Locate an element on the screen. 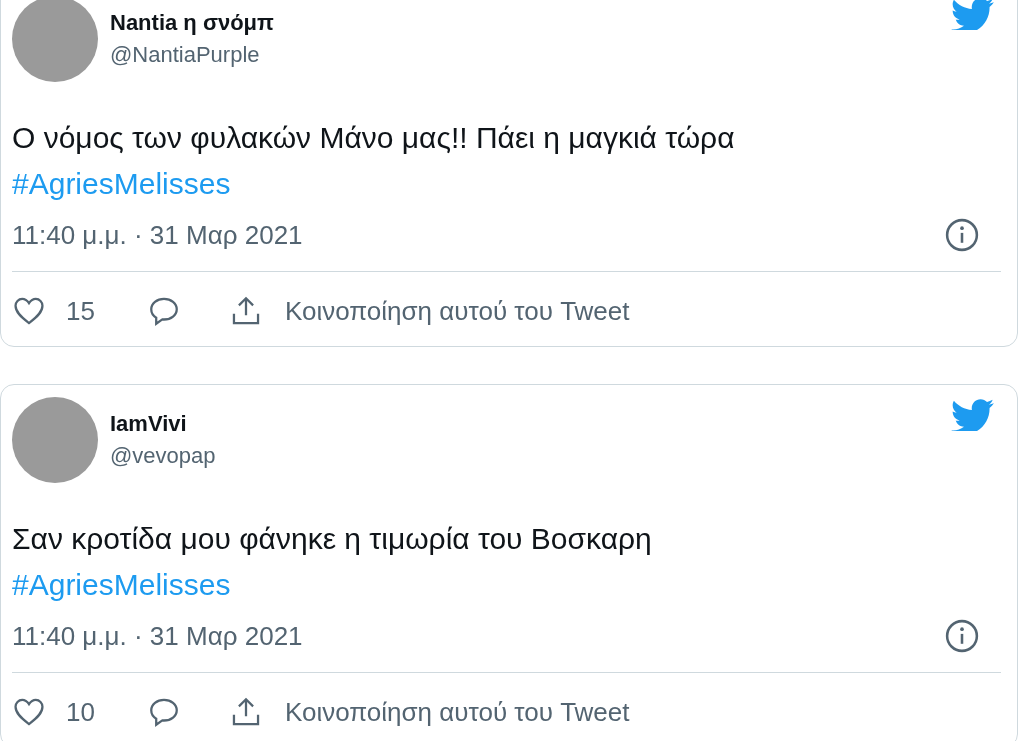 The height and width of the screenshot is (741, 1024). user-handle: @vevopap is located at coordinates (524, 456).